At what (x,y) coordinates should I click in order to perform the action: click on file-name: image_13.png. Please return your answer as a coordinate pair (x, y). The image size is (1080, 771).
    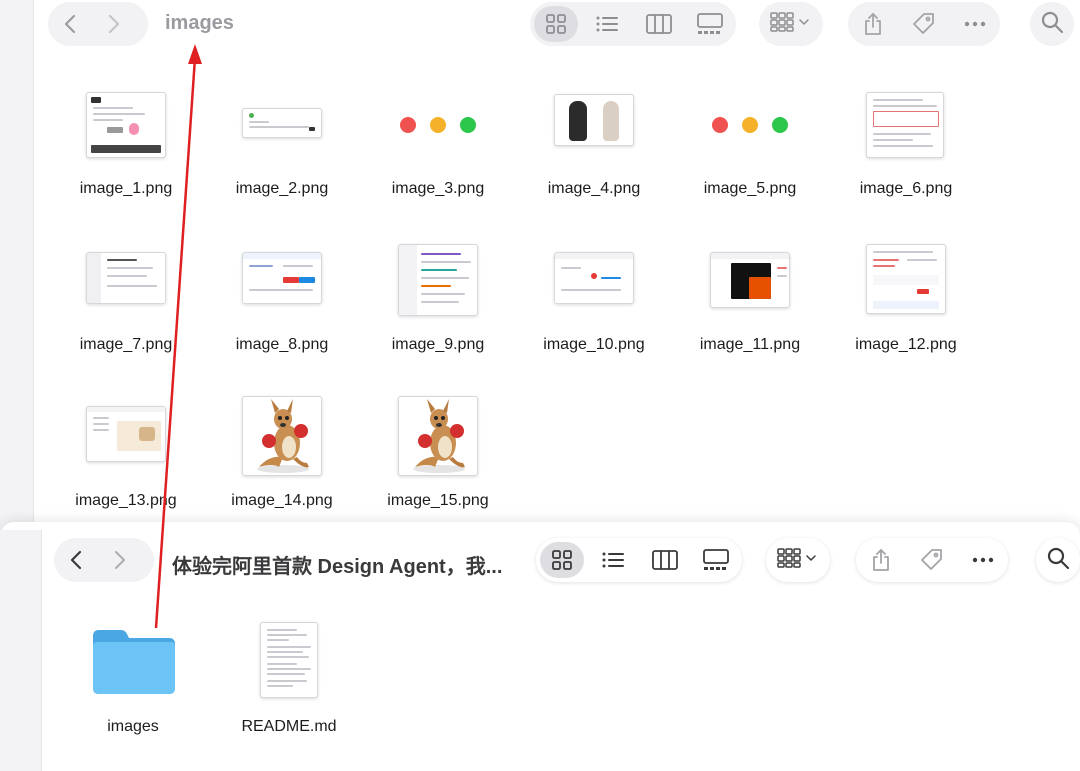
    Looking at the image, I should click on (126, 500).